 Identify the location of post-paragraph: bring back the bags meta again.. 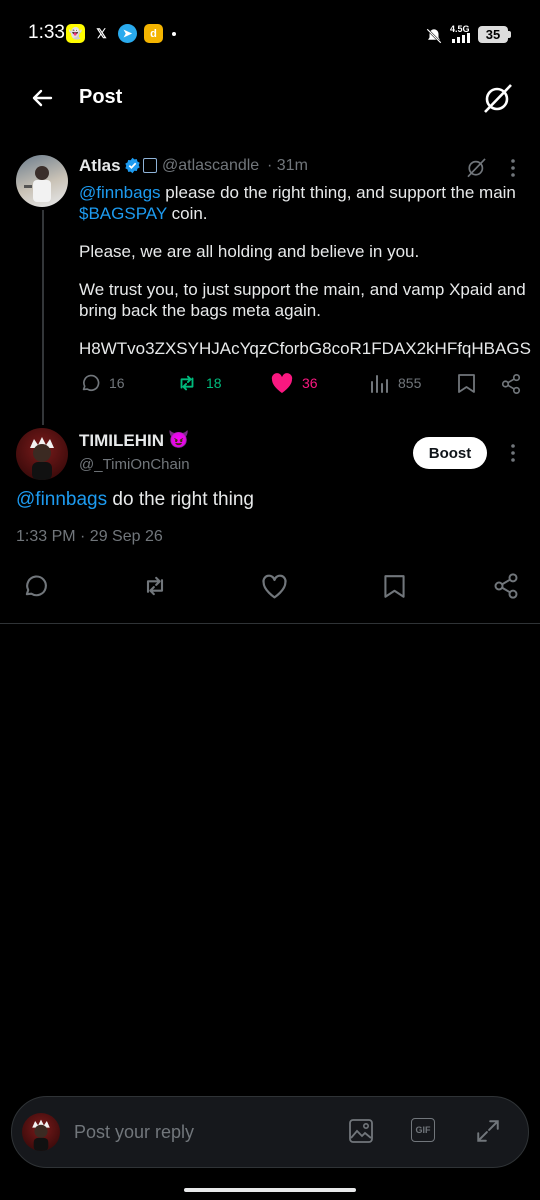
(200, 310).